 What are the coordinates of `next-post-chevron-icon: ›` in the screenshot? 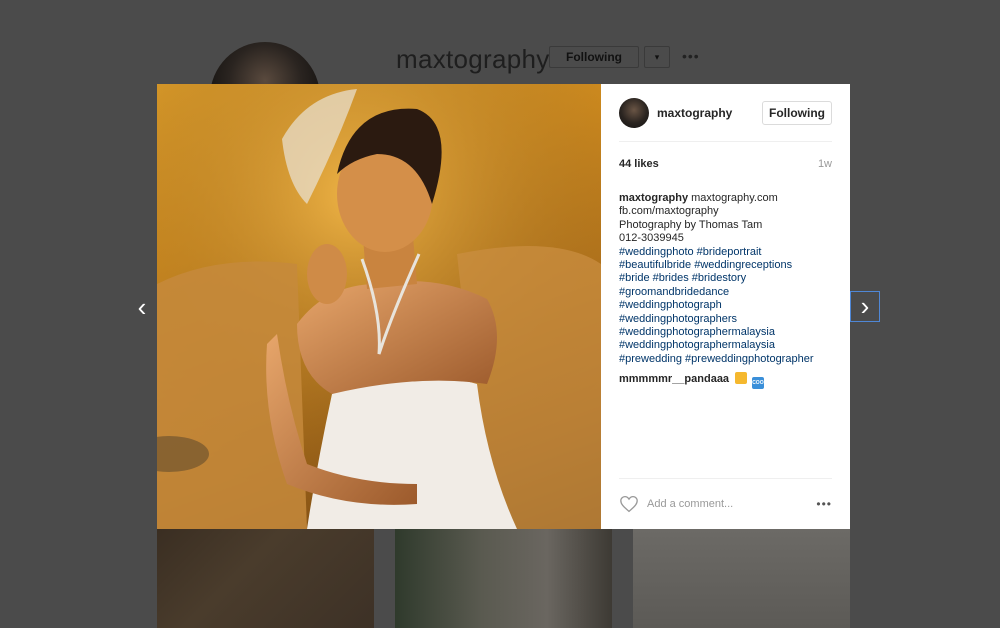 It's located at (865, 306).